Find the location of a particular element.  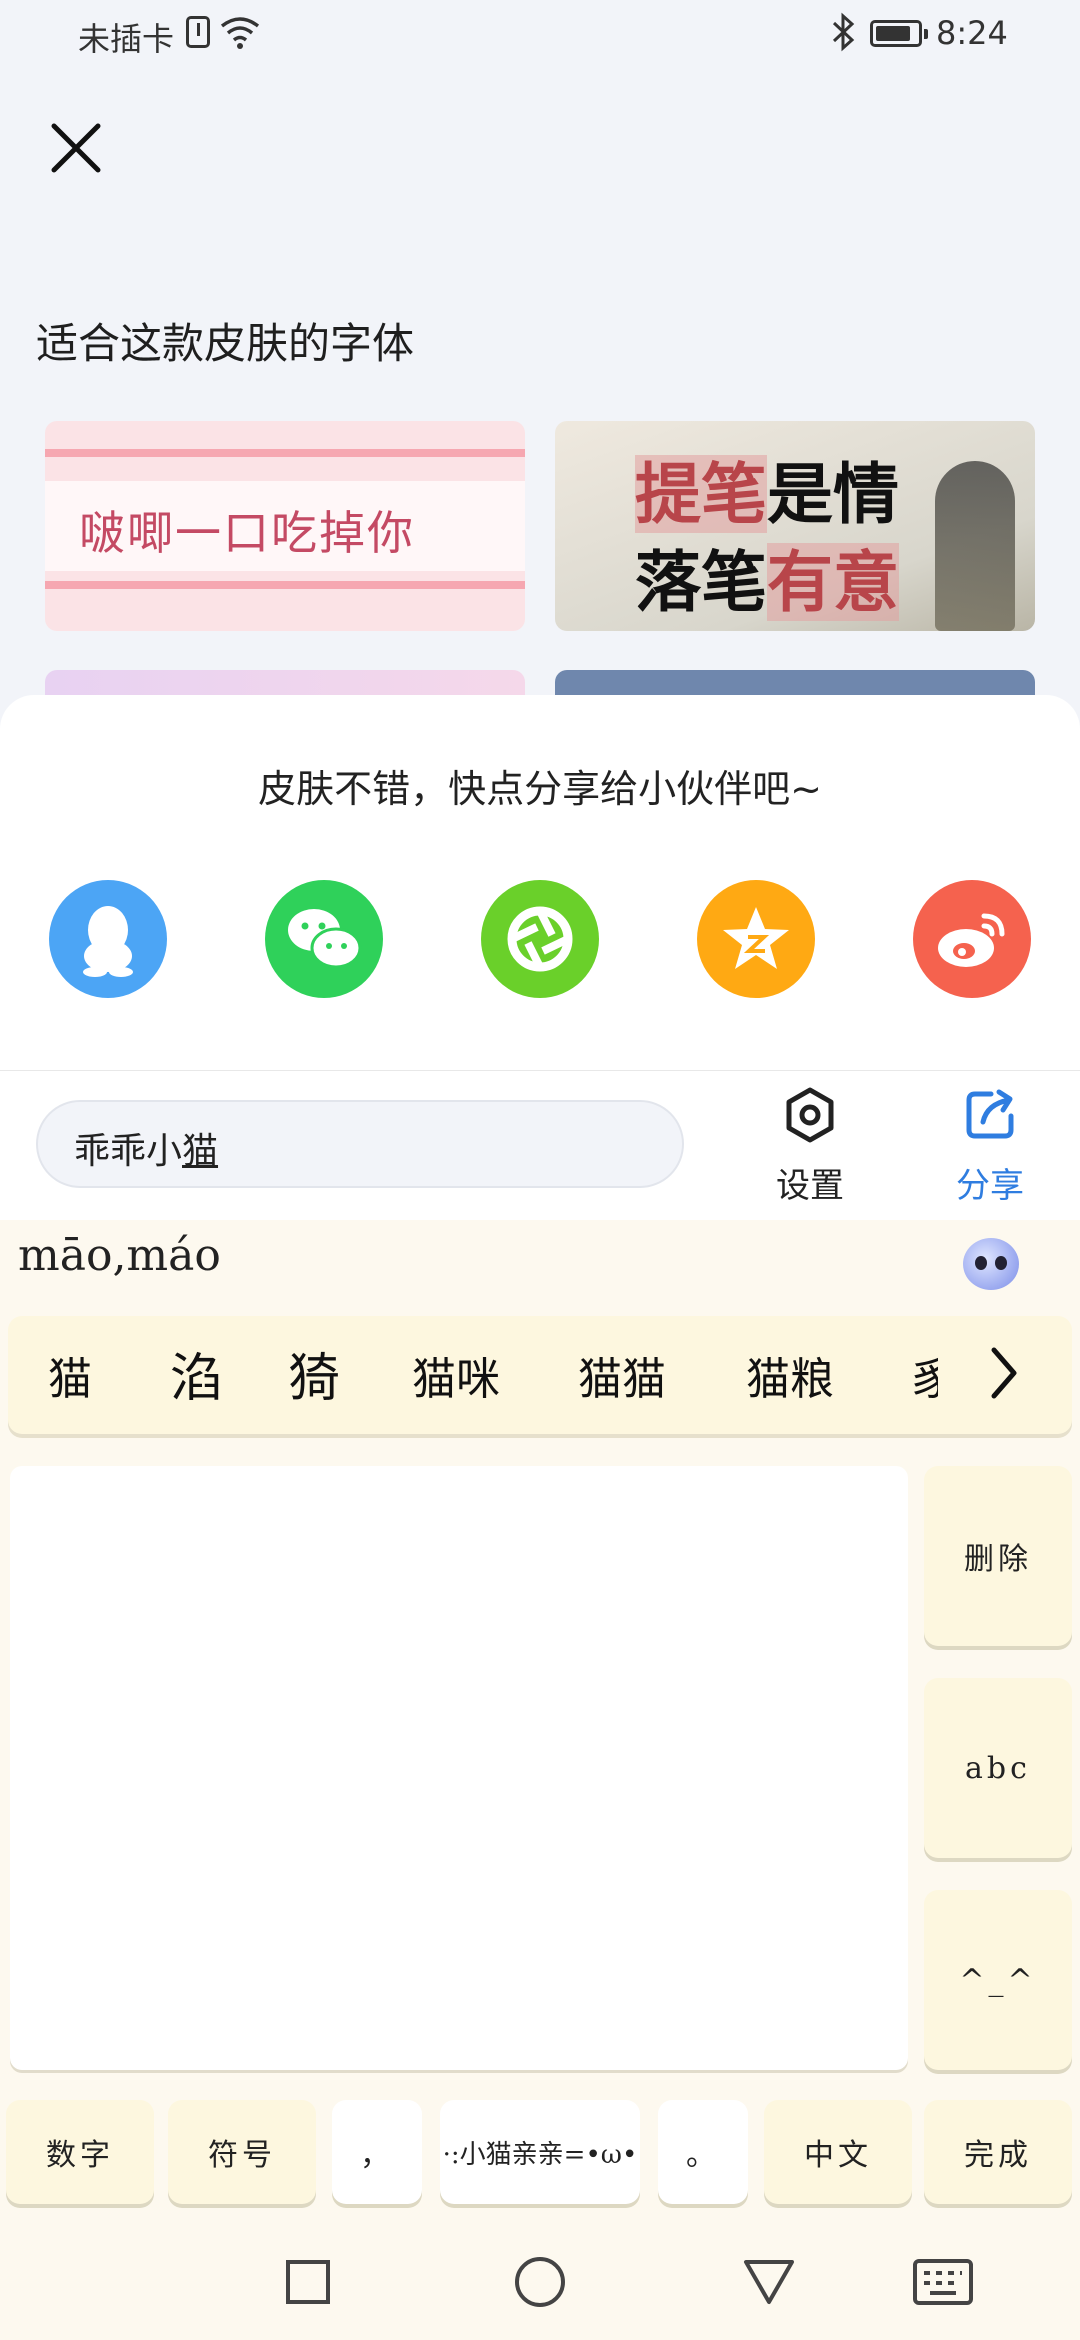

font-card-2-word-1: 提笔 is located at coordinates (701, 494).